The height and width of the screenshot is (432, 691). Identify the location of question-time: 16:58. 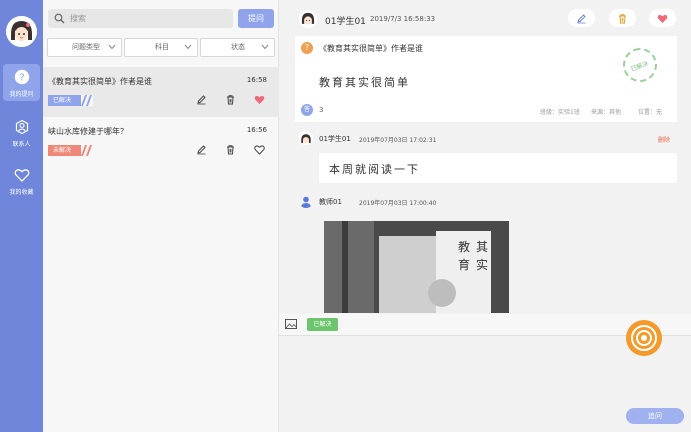
(256, 80).